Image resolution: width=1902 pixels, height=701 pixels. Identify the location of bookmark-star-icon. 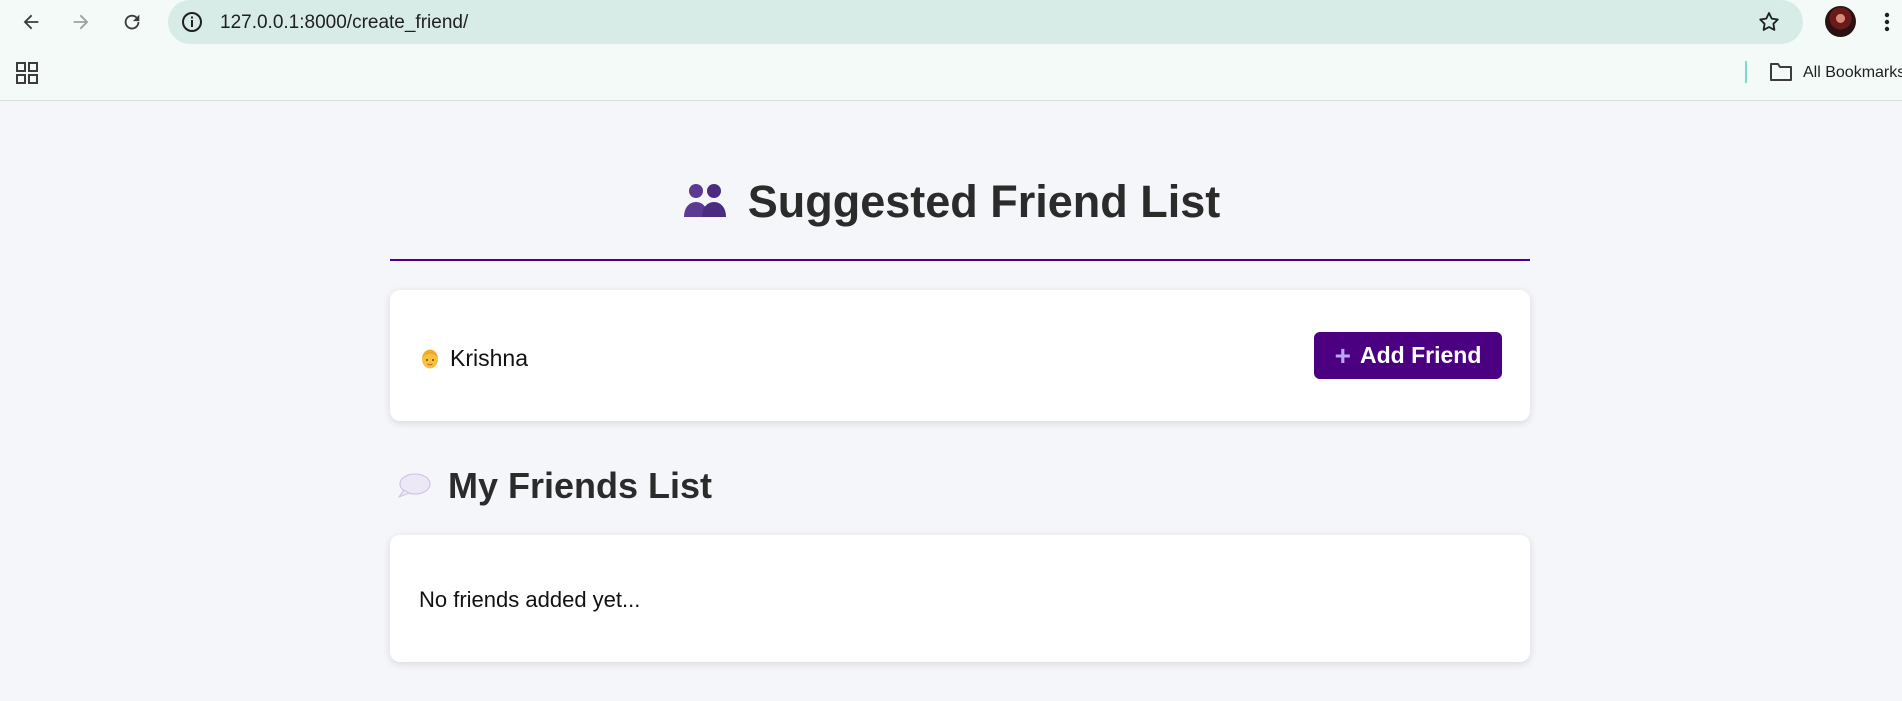
(1769, 22).